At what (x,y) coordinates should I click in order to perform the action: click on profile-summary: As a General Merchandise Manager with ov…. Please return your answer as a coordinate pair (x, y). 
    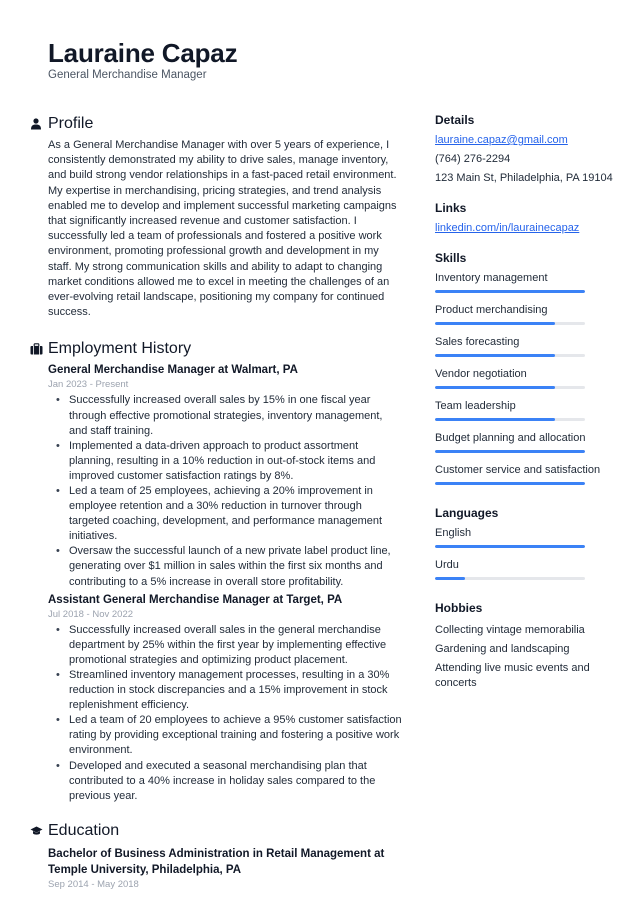
    Looking at the image, I should click on (222, 229).